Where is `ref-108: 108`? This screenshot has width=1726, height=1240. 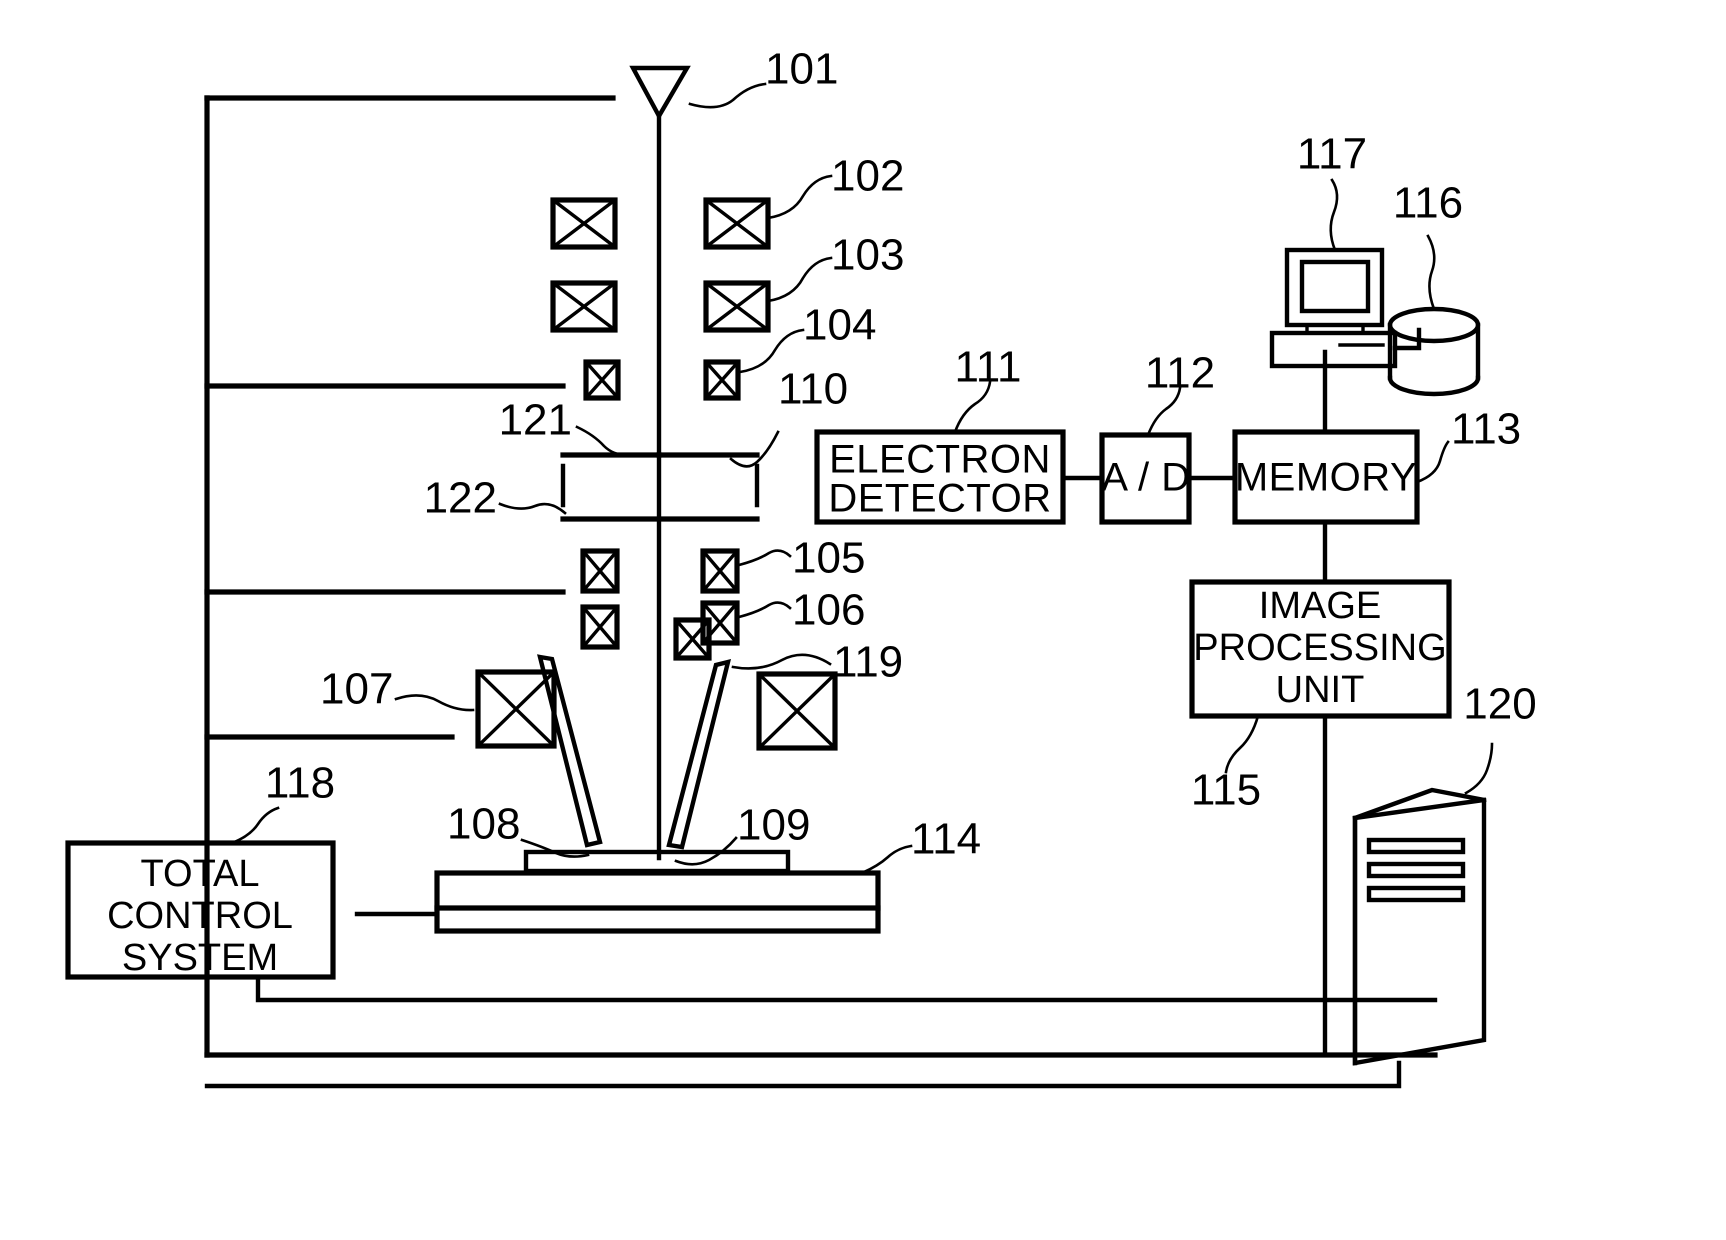 ref-108: 108 is located at coordinates (483, 824).